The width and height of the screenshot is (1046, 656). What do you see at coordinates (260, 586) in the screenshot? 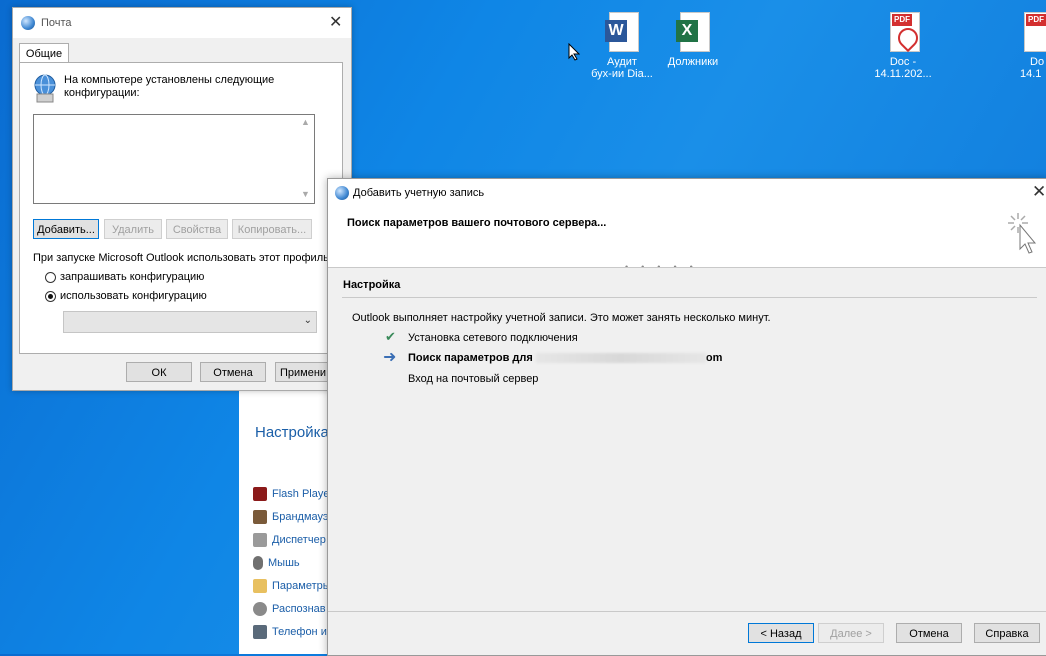
I see `folder-options-icon` at bounding box center [260, 586].